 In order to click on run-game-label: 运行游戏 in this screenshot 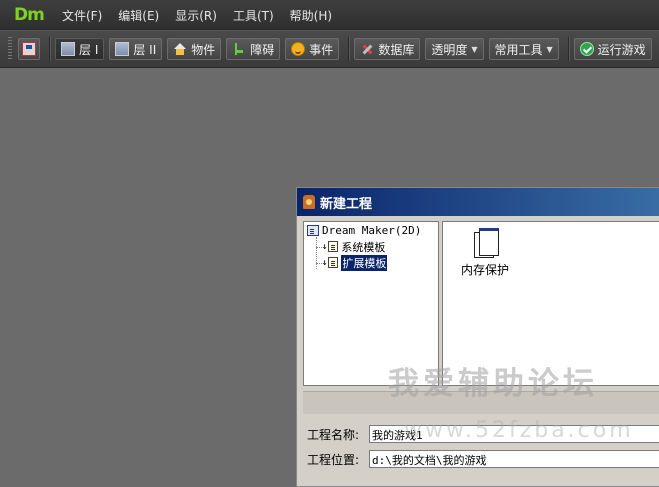, I will do `click(621, 49)`.